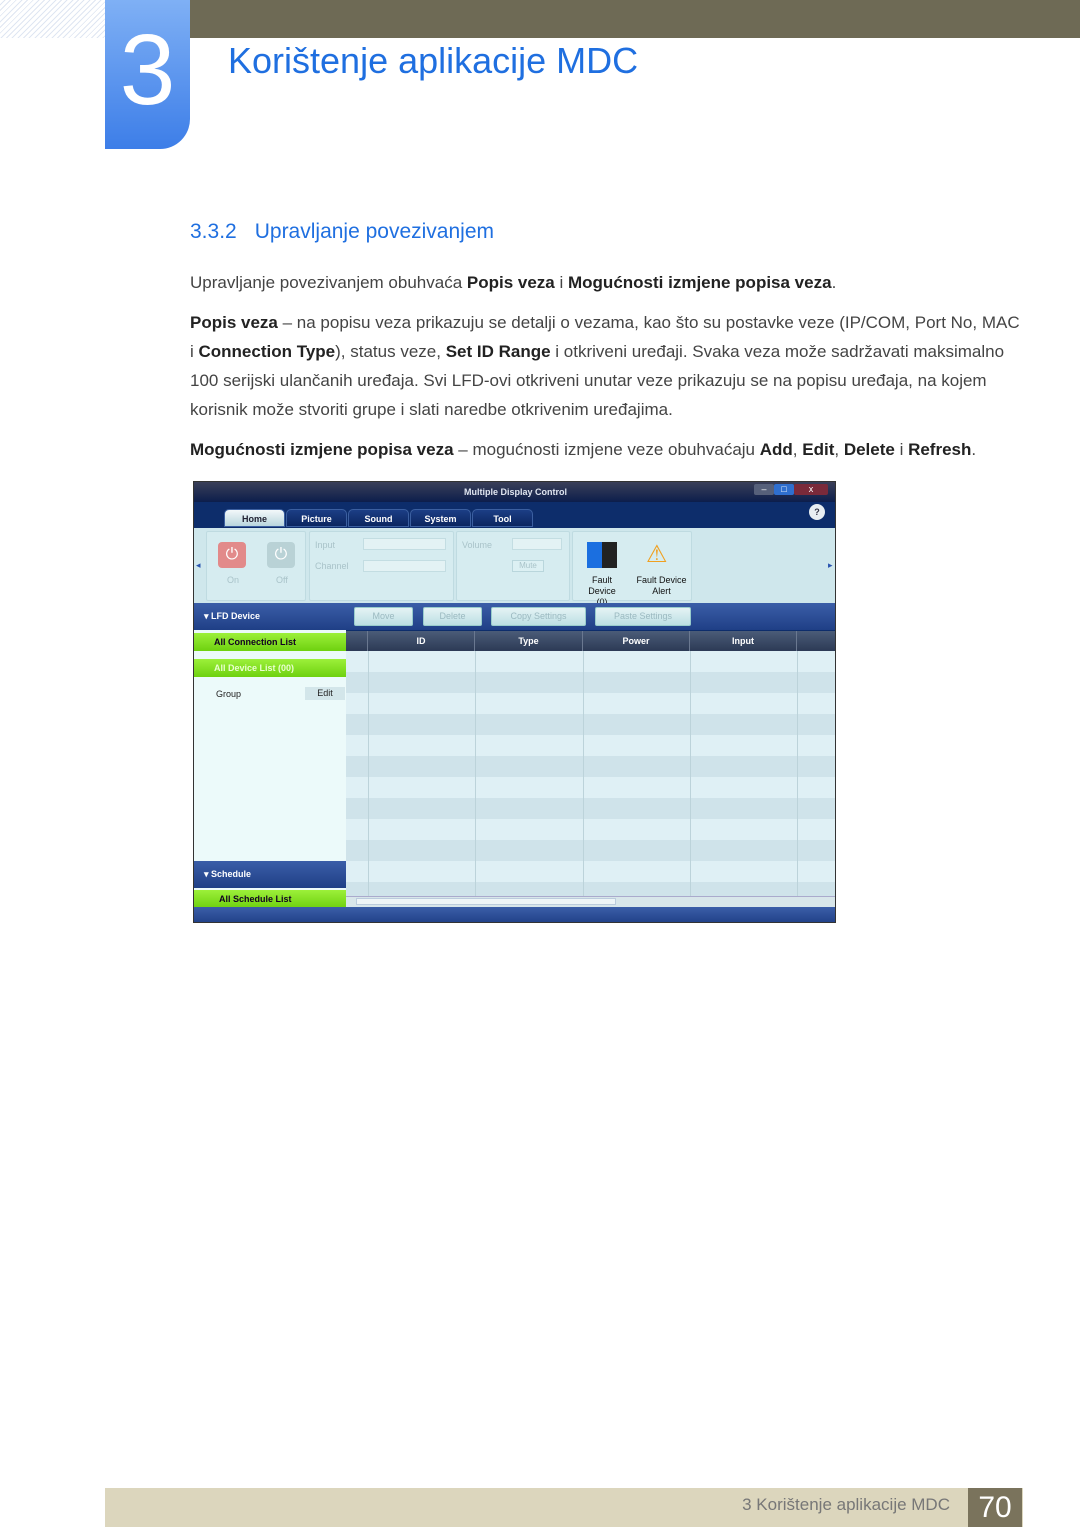 The image size is (1080, 1527). I want to click on all-schedule-list: All Schedule List, so click(270, 899).